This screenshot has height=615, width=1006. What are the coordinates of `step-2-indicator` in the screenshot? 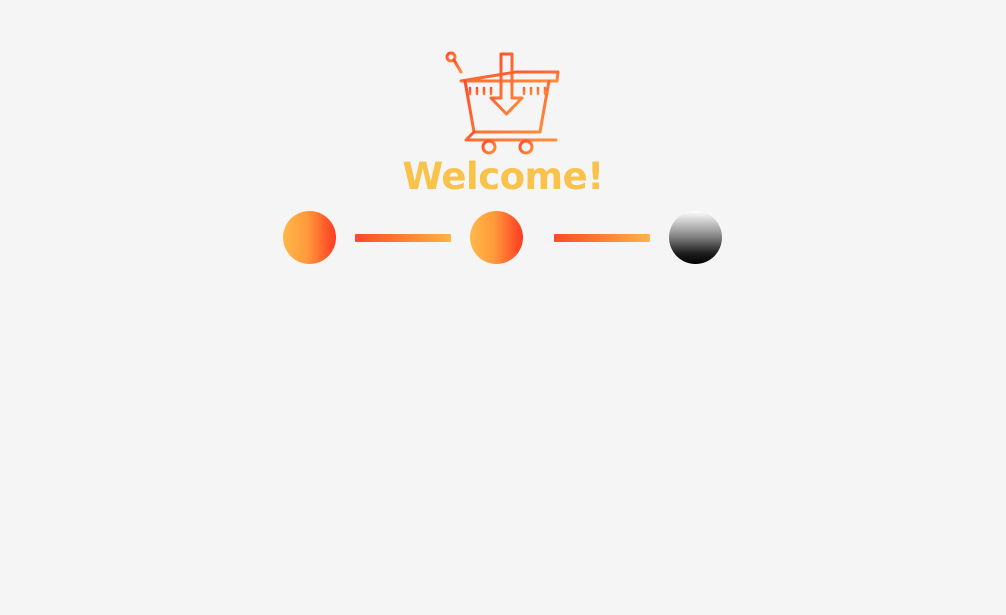 It's located at (496, 237).